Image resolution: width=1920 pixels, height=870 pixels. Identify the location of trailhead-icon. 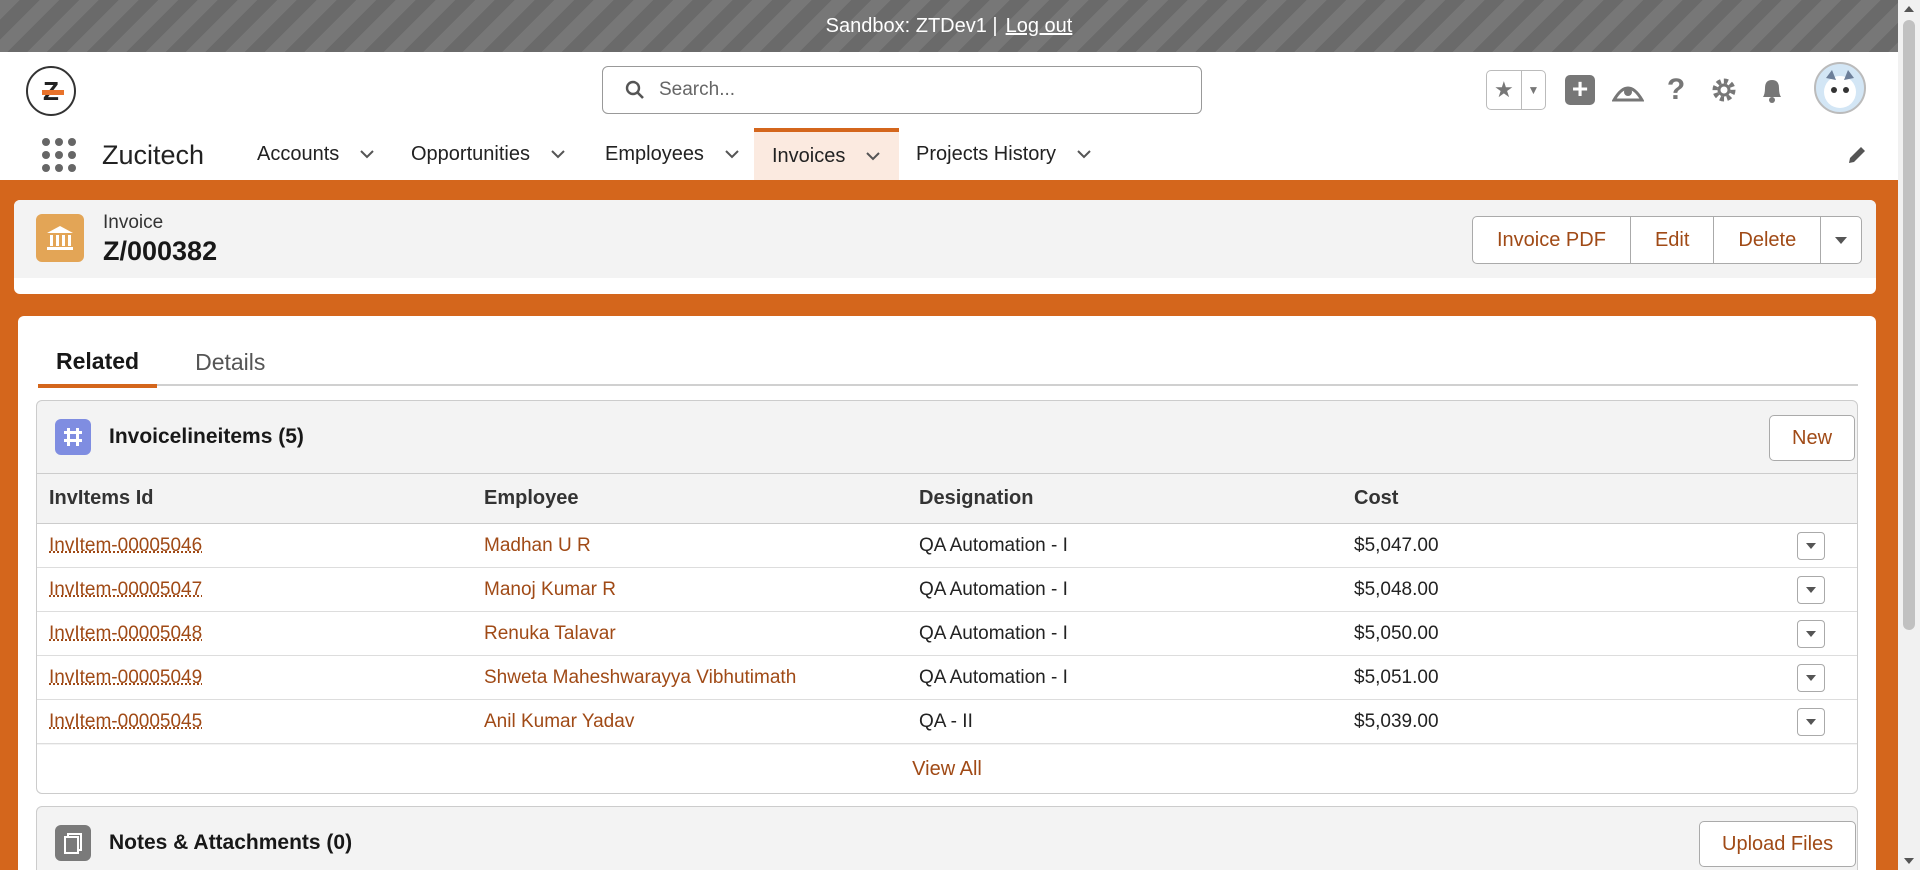
(1628, 90).